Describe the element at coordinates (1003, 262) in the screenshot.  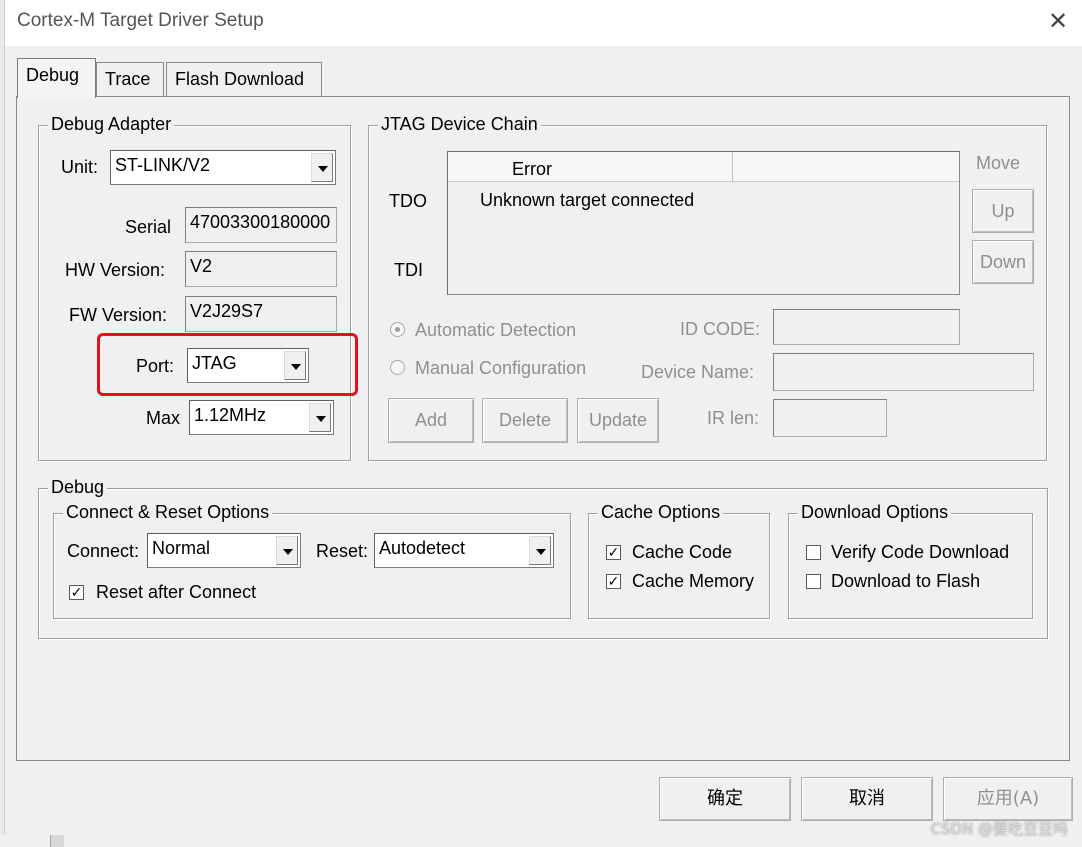
I see `move-down-button: Down` at that location.